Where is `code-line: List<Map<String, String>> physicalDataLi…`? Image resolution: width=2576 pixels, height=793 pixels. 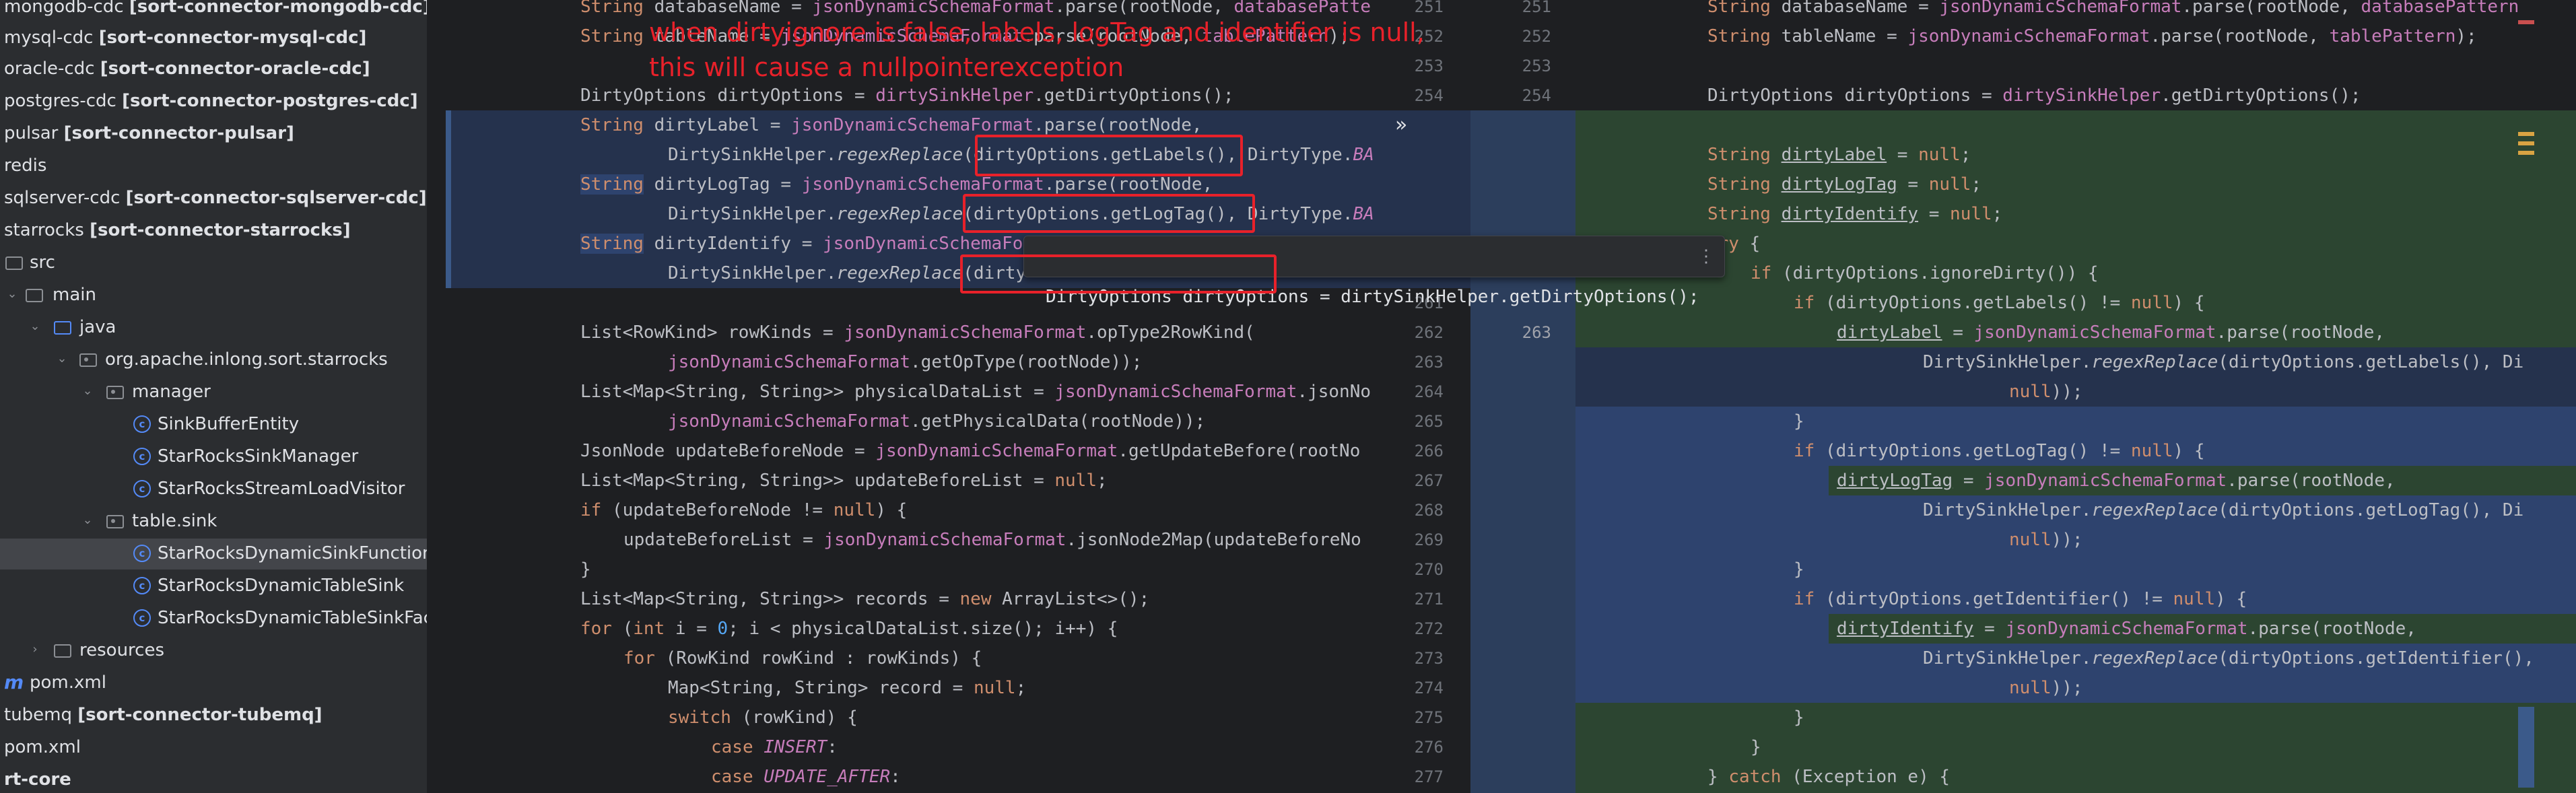
code-line: List<Map<String, String>> physicalDataLi… is located at coordinates (975, 392).